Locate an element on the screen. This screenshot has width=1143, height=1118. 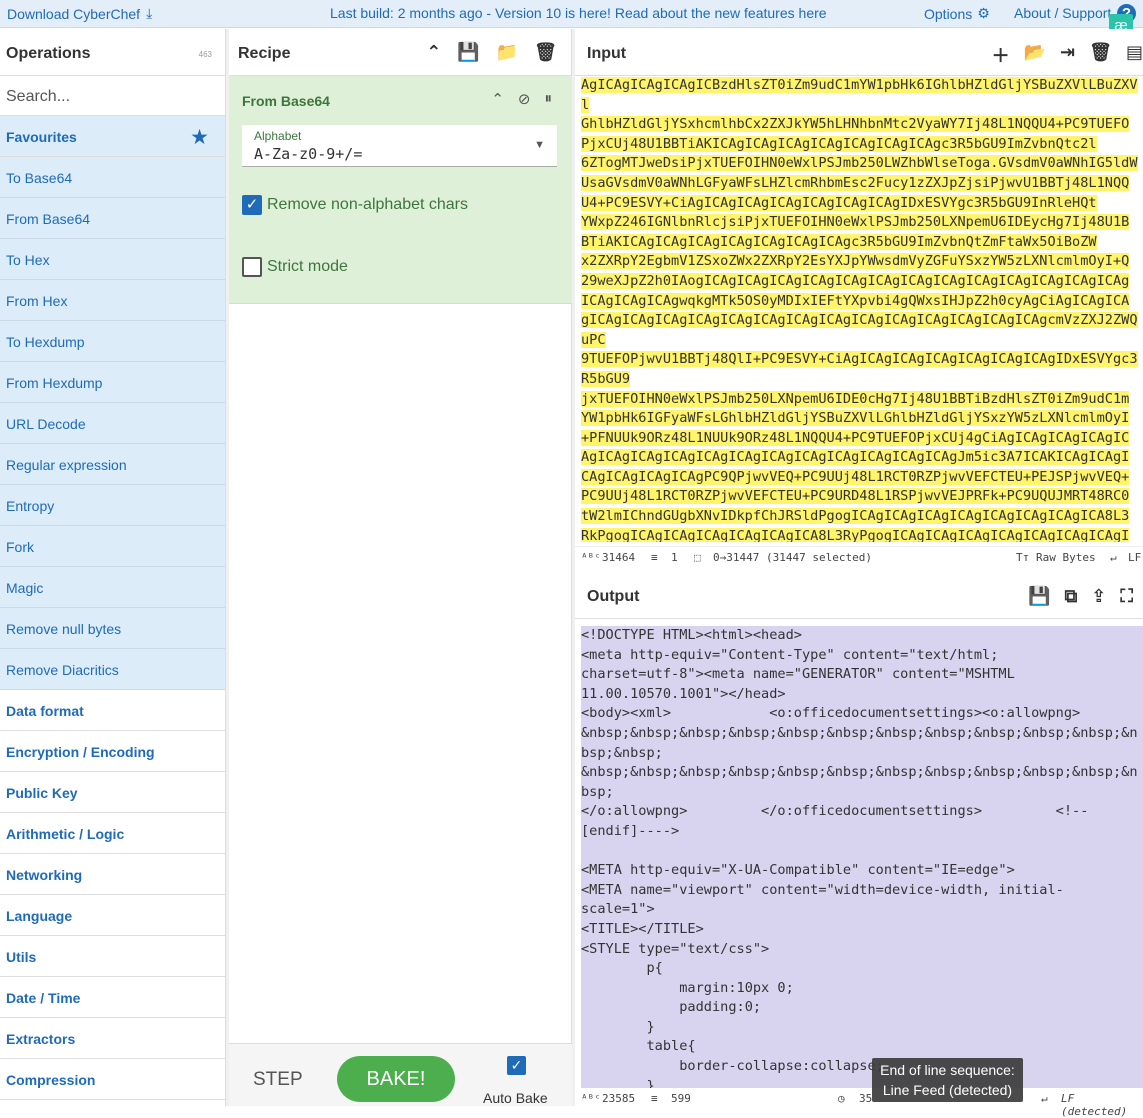
open-folder-icon: 📂 is located at coordinates (1035, 55).